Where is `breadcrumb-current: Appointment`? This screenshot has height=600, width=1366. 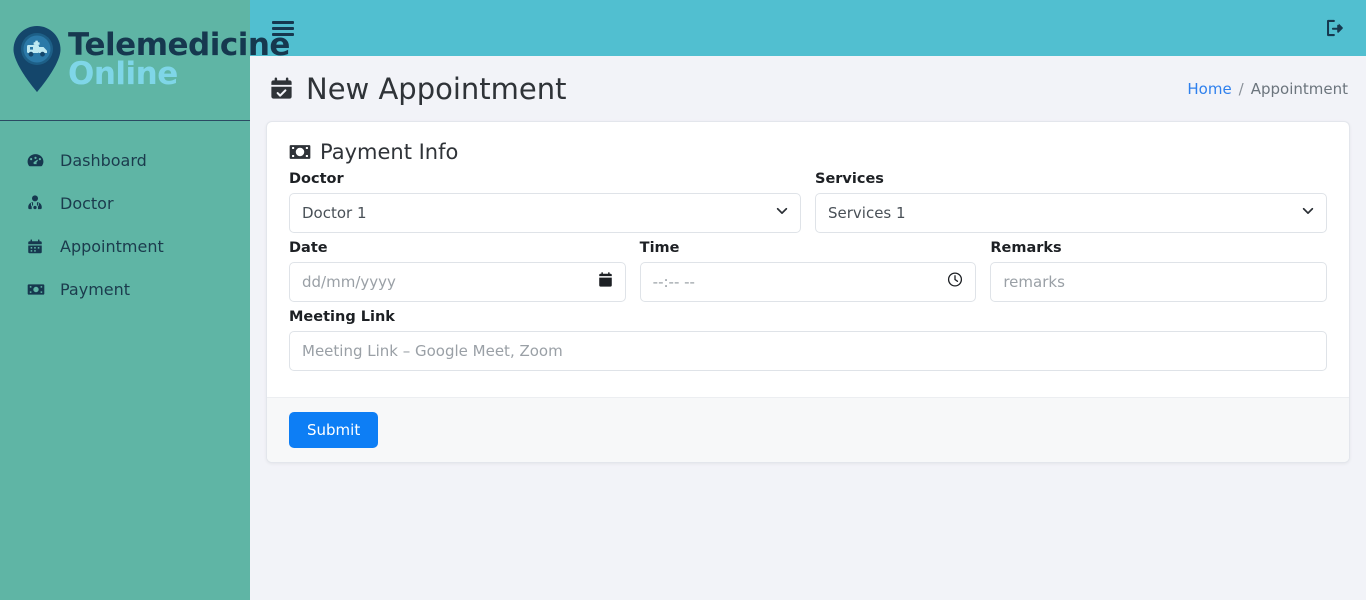
breadcrumb-current: Appointment is located at coordinates (1299, 88).